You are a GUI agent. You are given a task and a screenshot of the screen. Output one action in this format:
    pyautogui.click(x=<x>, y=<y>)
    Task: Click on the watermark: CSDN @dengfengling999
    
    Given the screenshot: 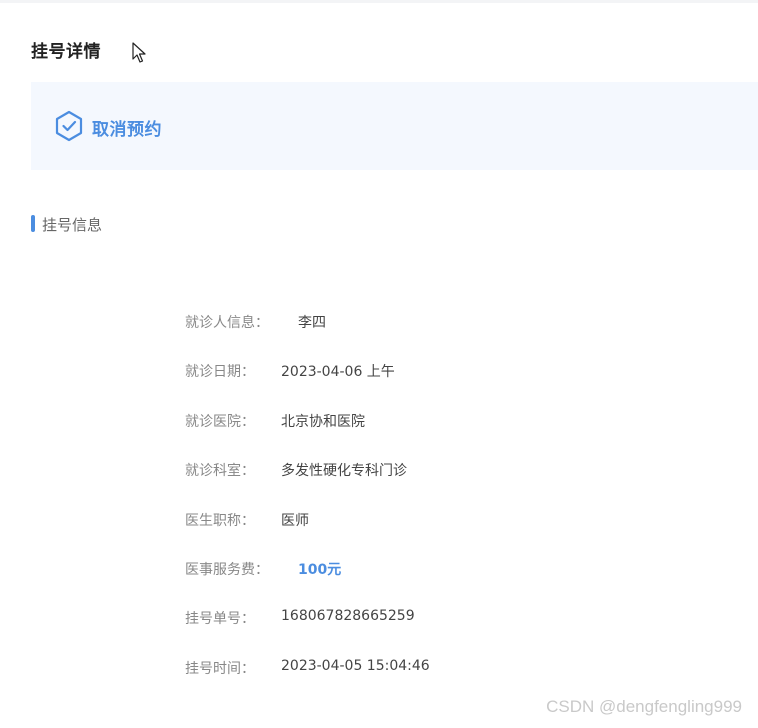 What is the action you would take?
    pyautogui.click(x=644, y=706)
    